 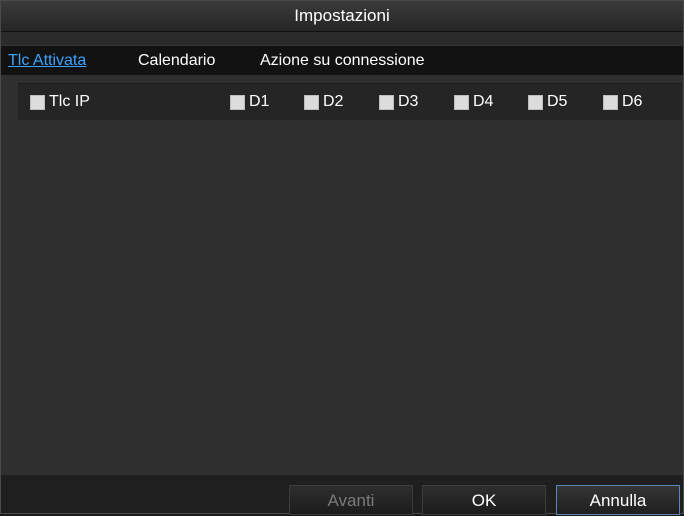 I want to click on dialog-footer: Avanti OK Annulla, so click(x=342, y=495).